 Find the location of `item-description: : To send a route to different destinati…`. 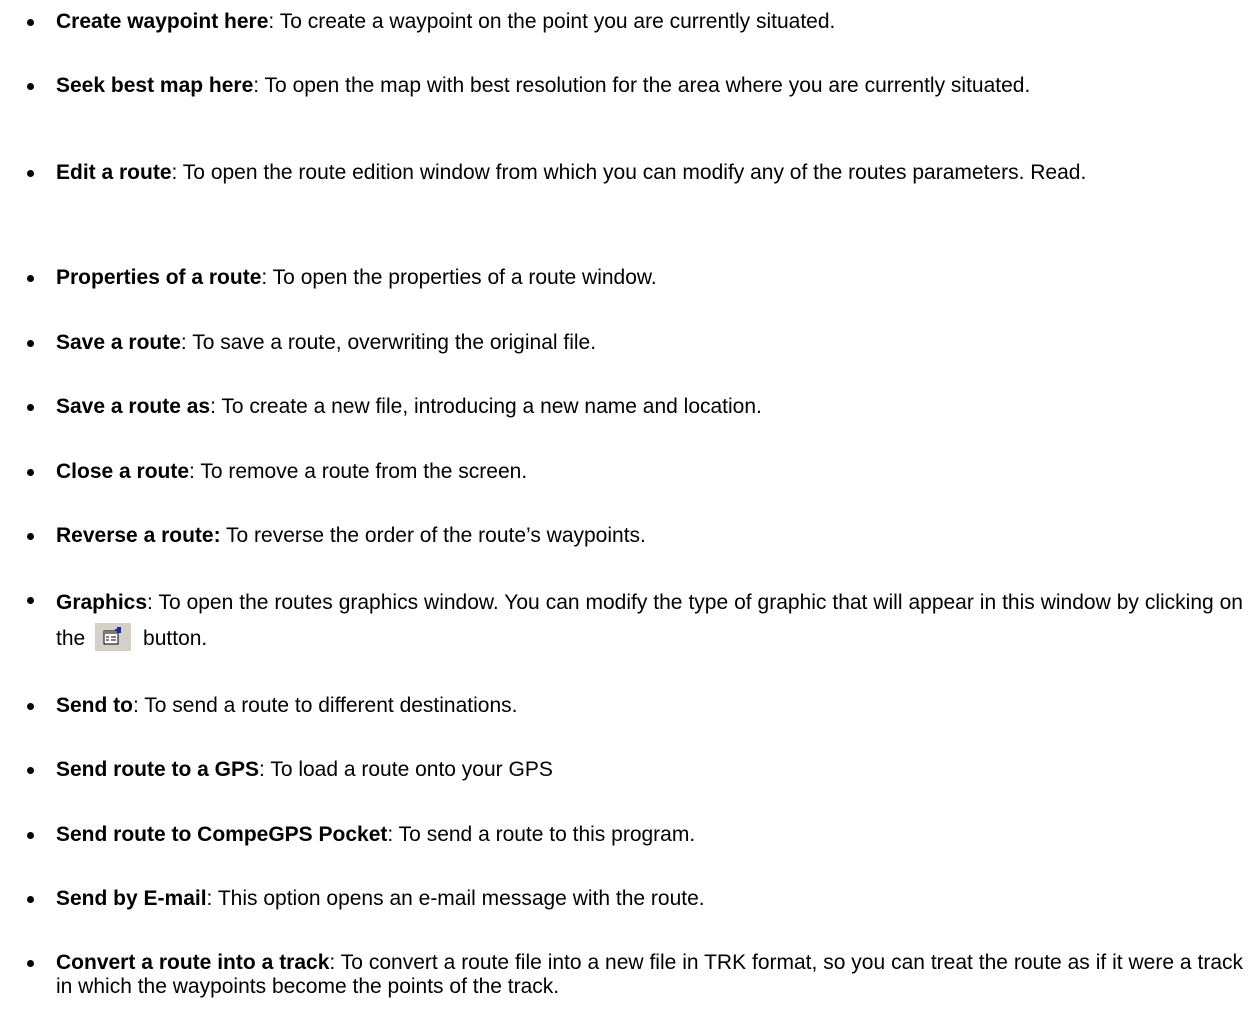

item-description: : To send a route to different destinati… is located at coordinates (325, 705).